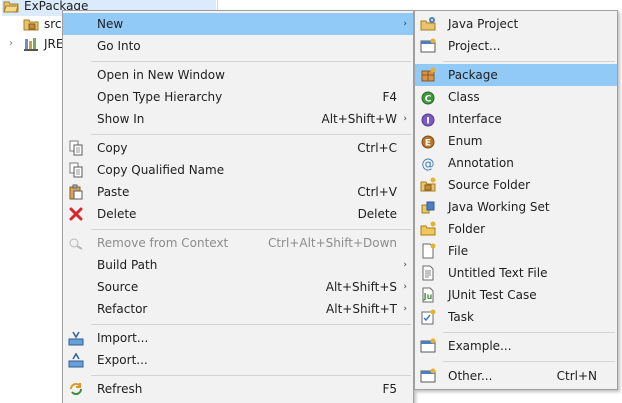 This screenshot has width=622, height=403. Describe the element at coordinates (76, 360) in the screenshot. I see `export-icon` at that location.